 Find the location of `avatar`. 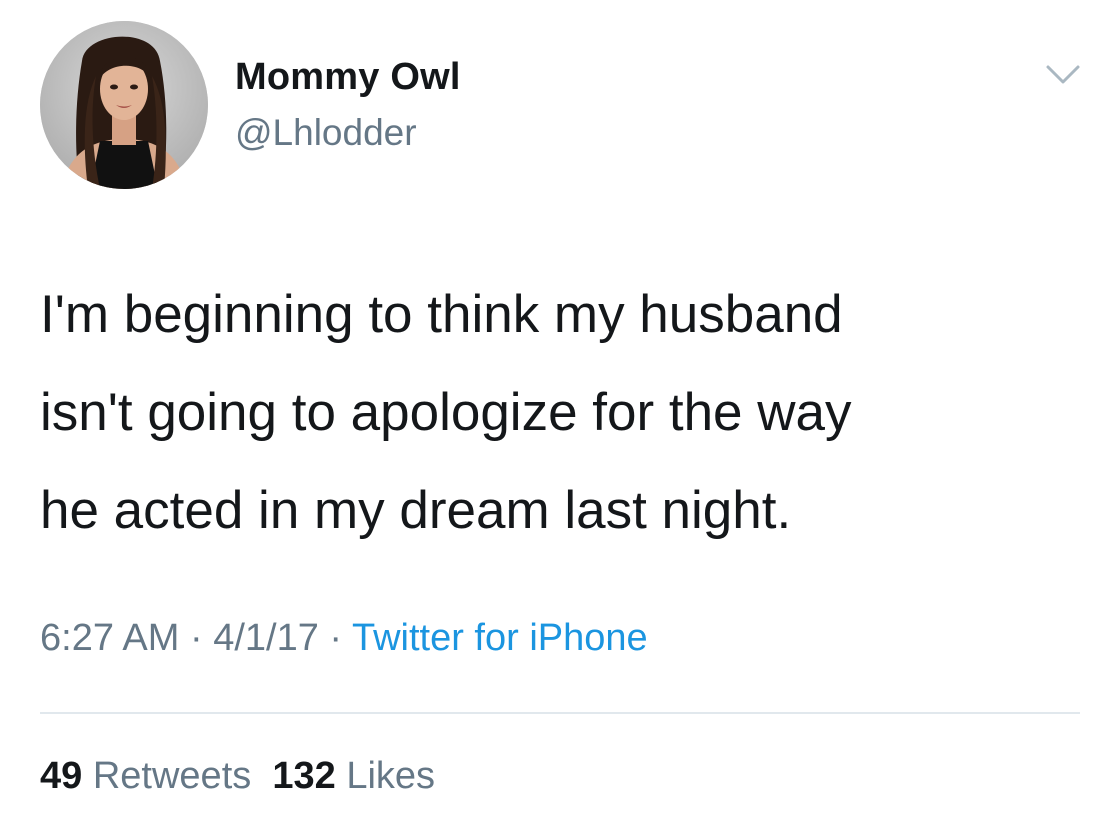

avatar is located at coordinates (124, 105).